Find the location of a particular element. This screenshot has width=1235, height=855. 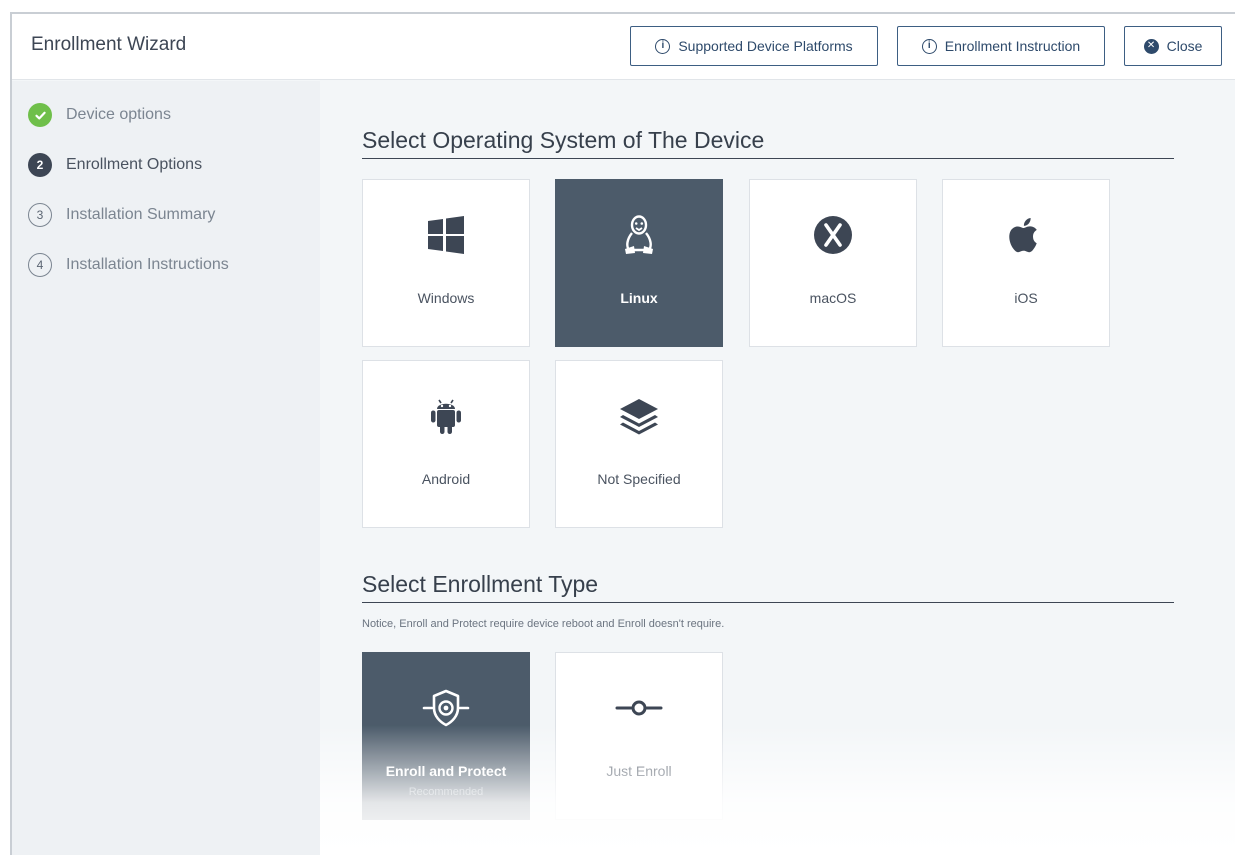

os-option-ios: iOS is located at coordinates (1026, 263).